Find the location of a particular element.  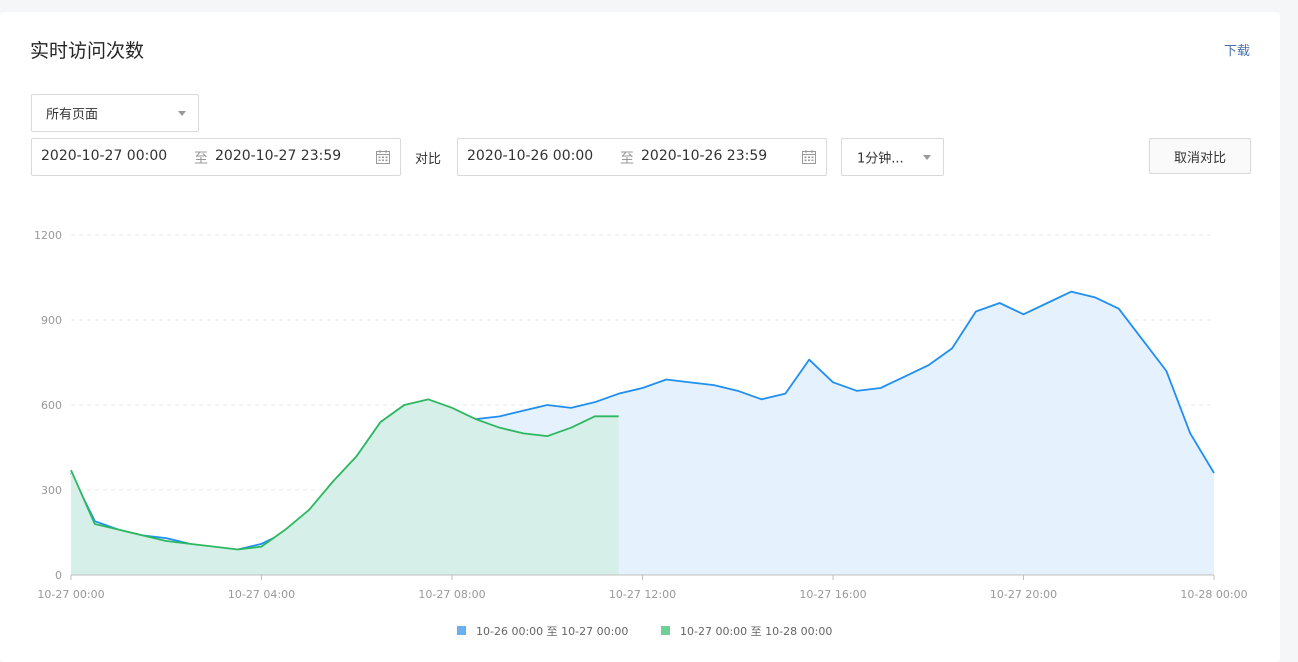

x-tick-label: 10-27 04:00 is located at coordinates (261, 594).